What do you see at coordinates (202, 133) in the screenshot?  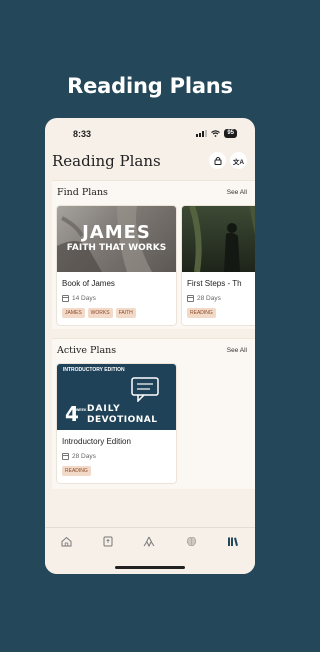 I see `signal-icon` at bounding box center [202, 133].